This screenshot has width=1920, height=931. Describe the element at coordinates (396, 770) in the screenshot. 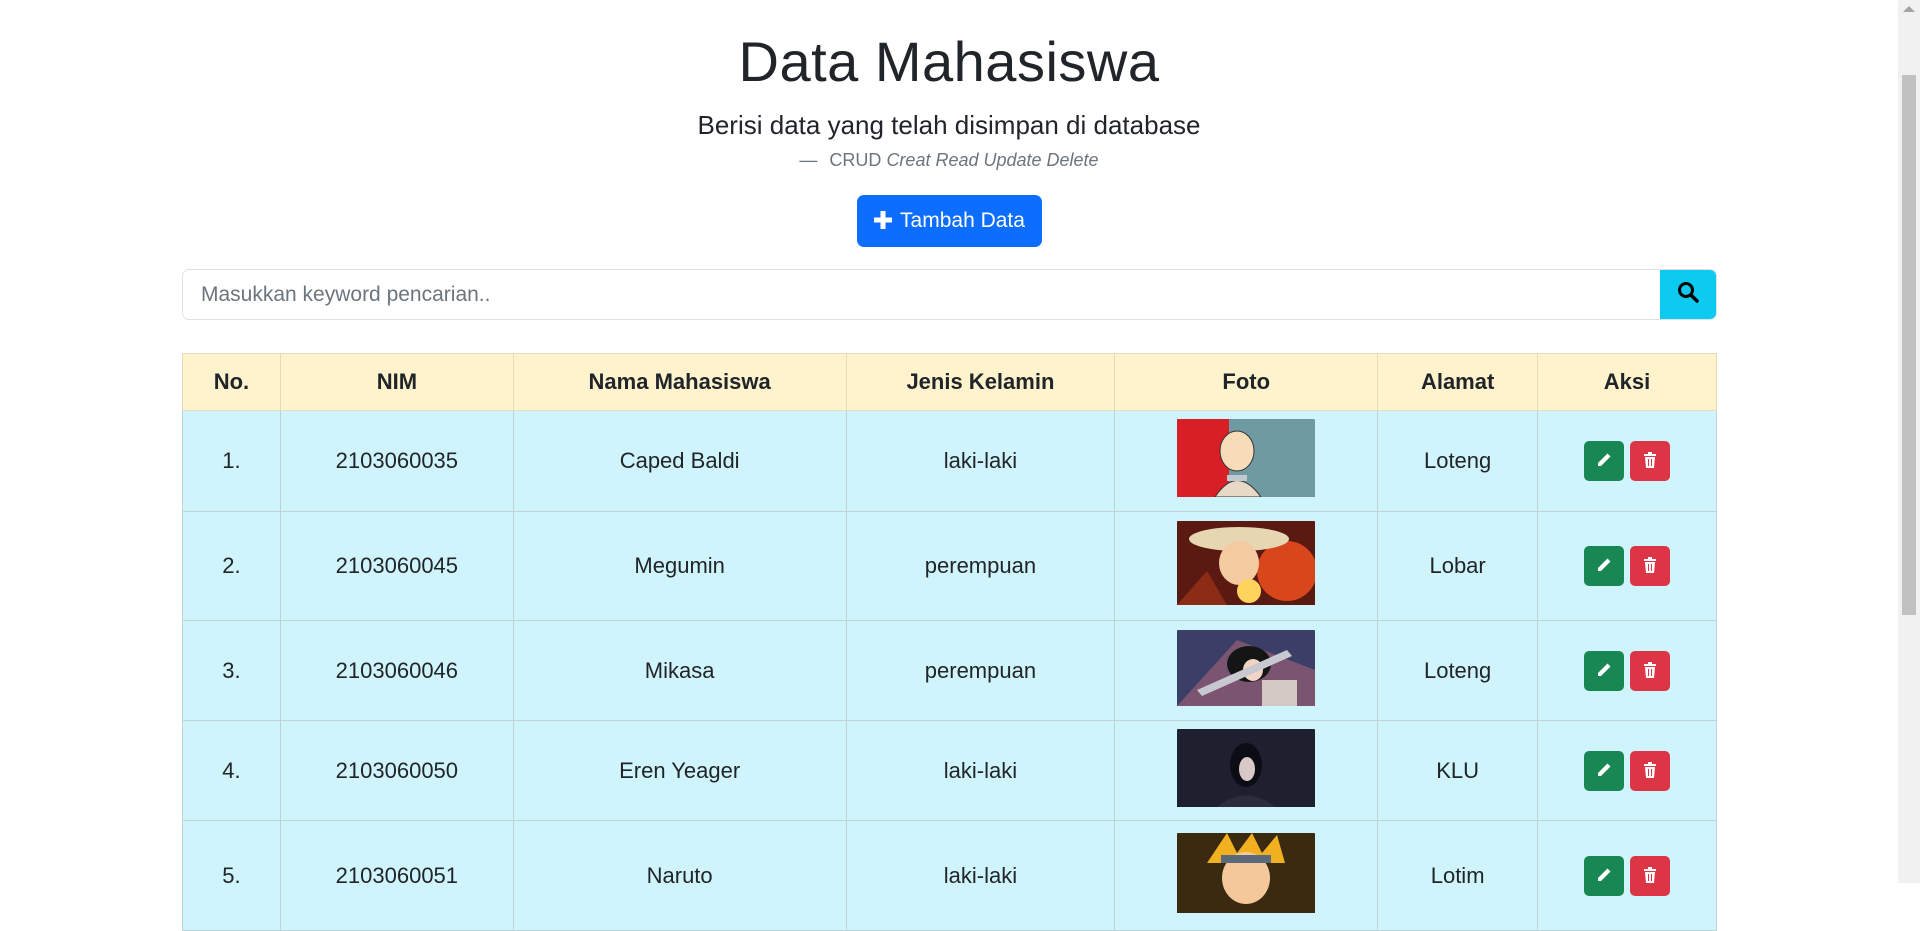

I see `cell-nim: 2103060050` at that location.